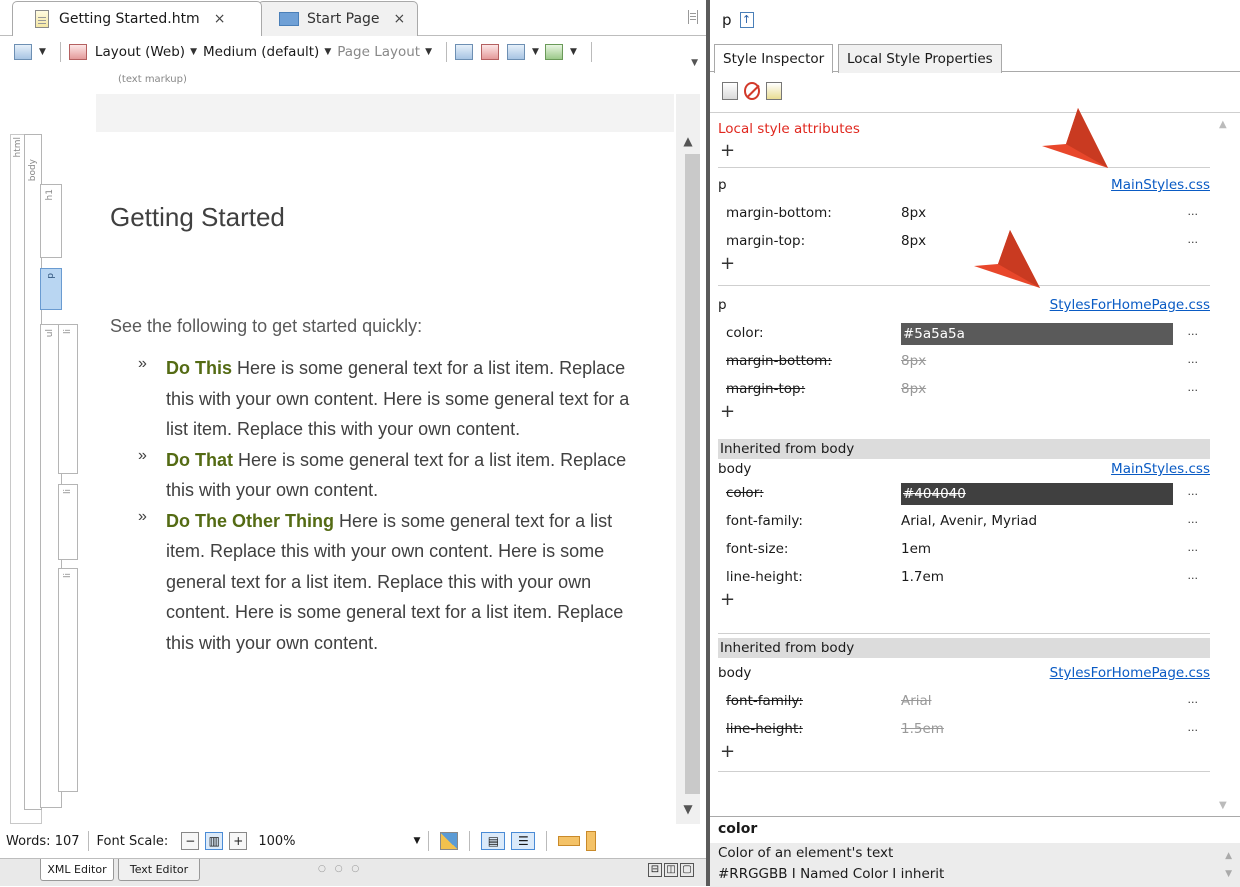 The width and height of the screenshot is (1240, 887). What do you see at coordinates (1228, 865) in the screenshot?
I see `description-scrollbar: ▲ ▼` at bounding box center [1228, 865].